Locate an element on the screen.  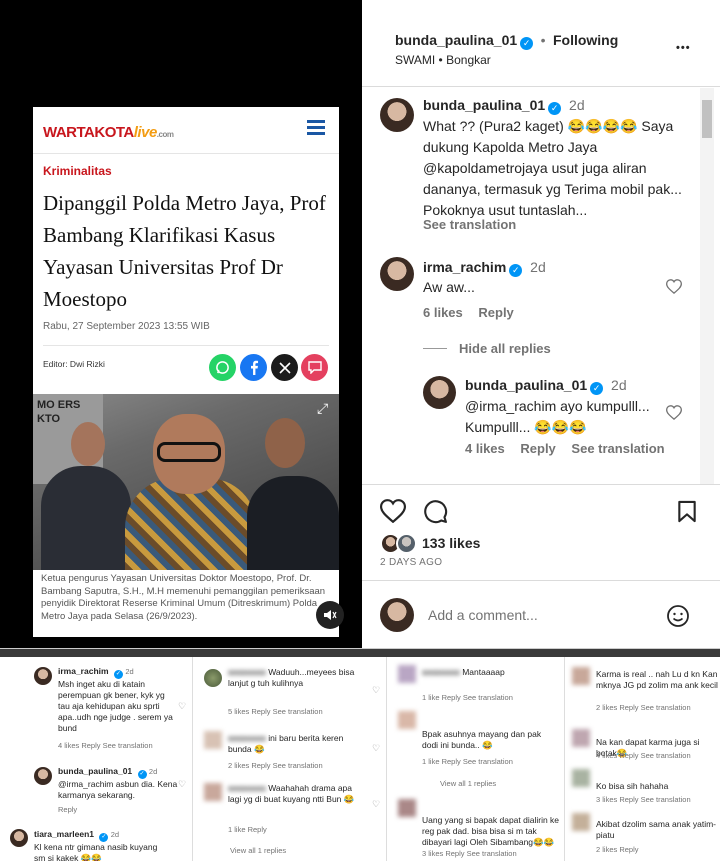
likes-count: 133 likes is located at coordinates (451, 543).